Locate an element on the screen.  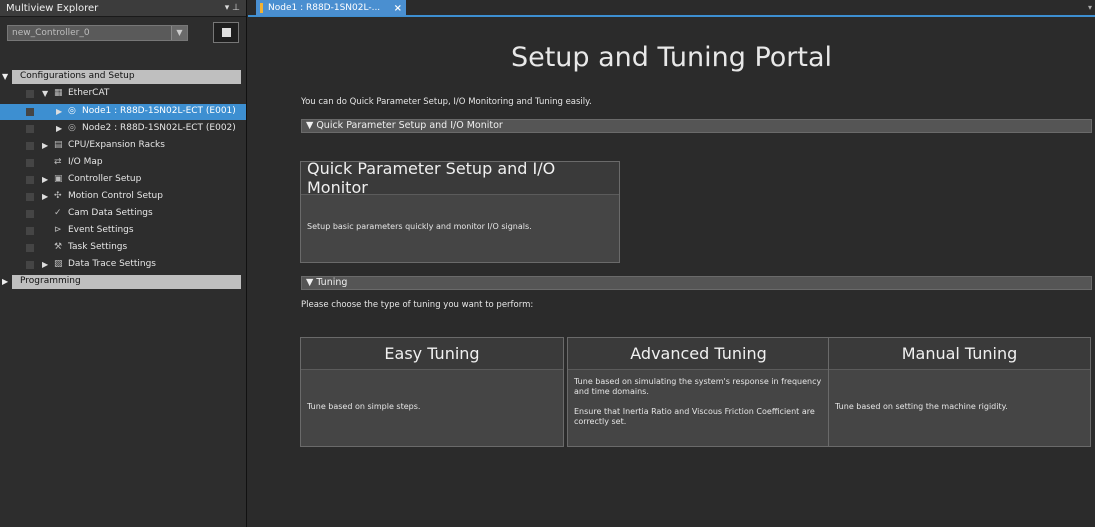
tree-item-node2: ▶ ◎ Node2 : R88D-1SN02L-ECT (E002) is located at coordinates (123, 129).